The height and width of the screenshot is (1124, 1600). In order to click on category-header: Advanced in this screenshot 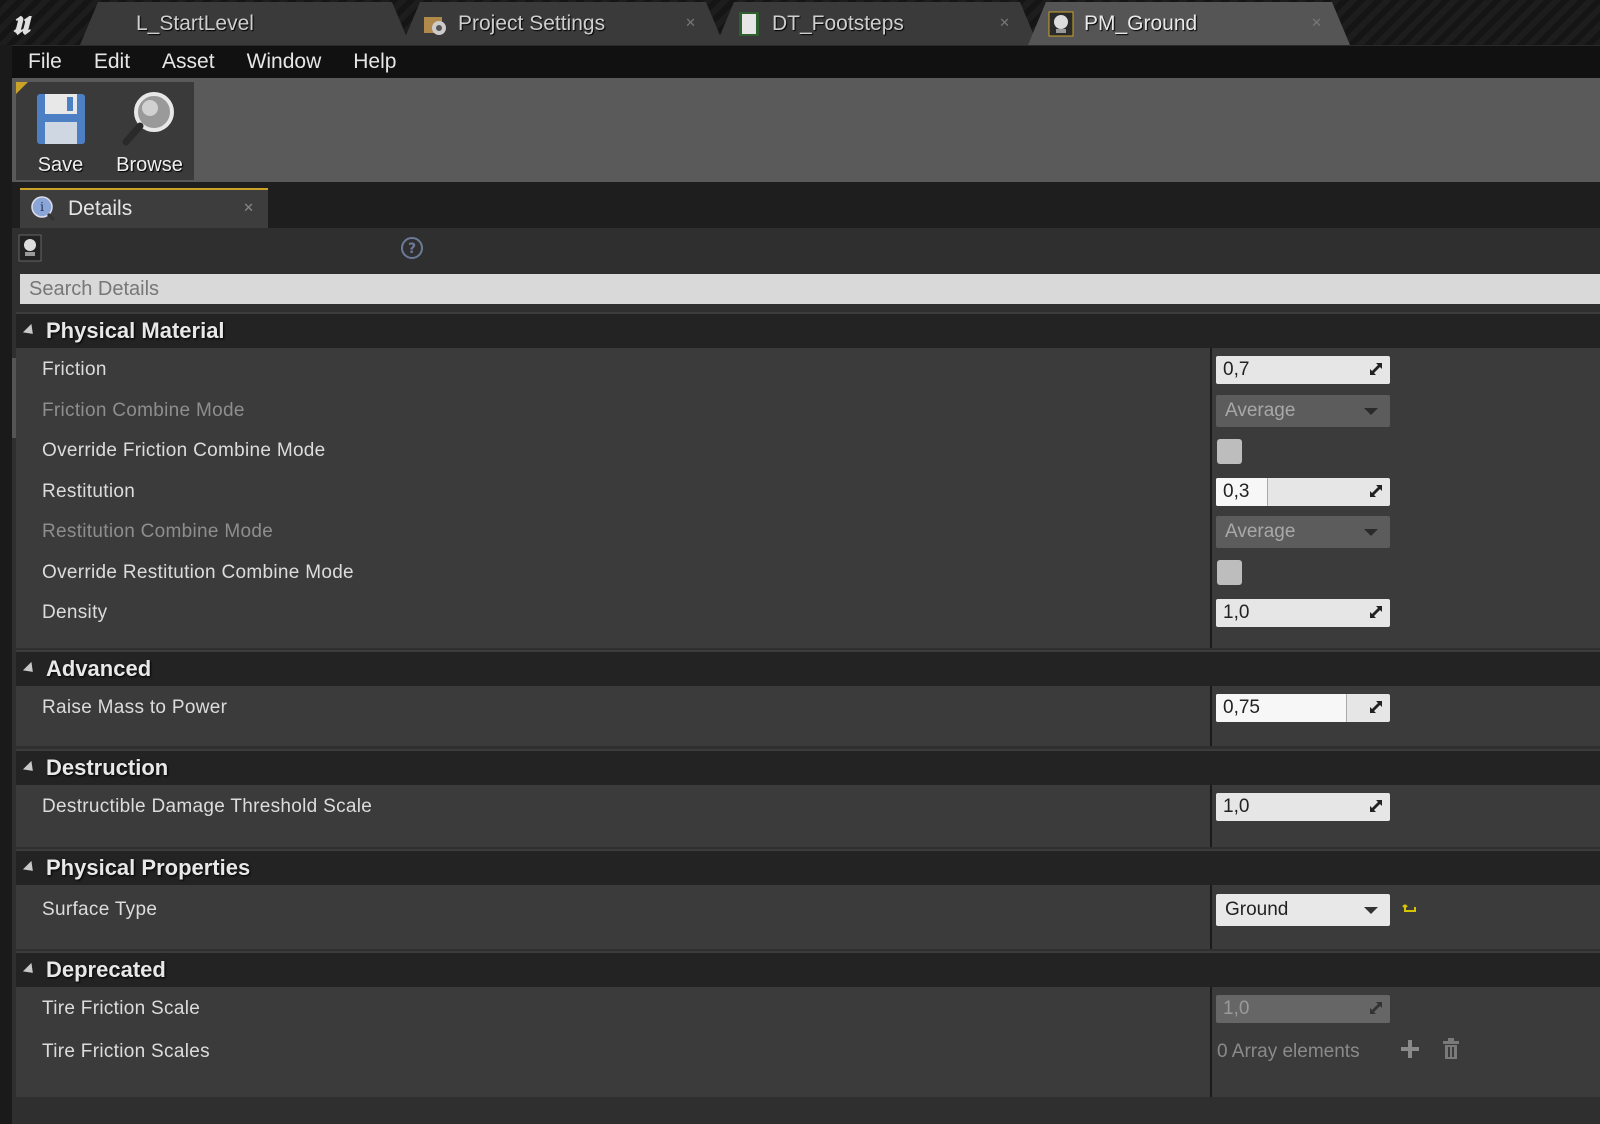, I will do `click(808, 668)`.